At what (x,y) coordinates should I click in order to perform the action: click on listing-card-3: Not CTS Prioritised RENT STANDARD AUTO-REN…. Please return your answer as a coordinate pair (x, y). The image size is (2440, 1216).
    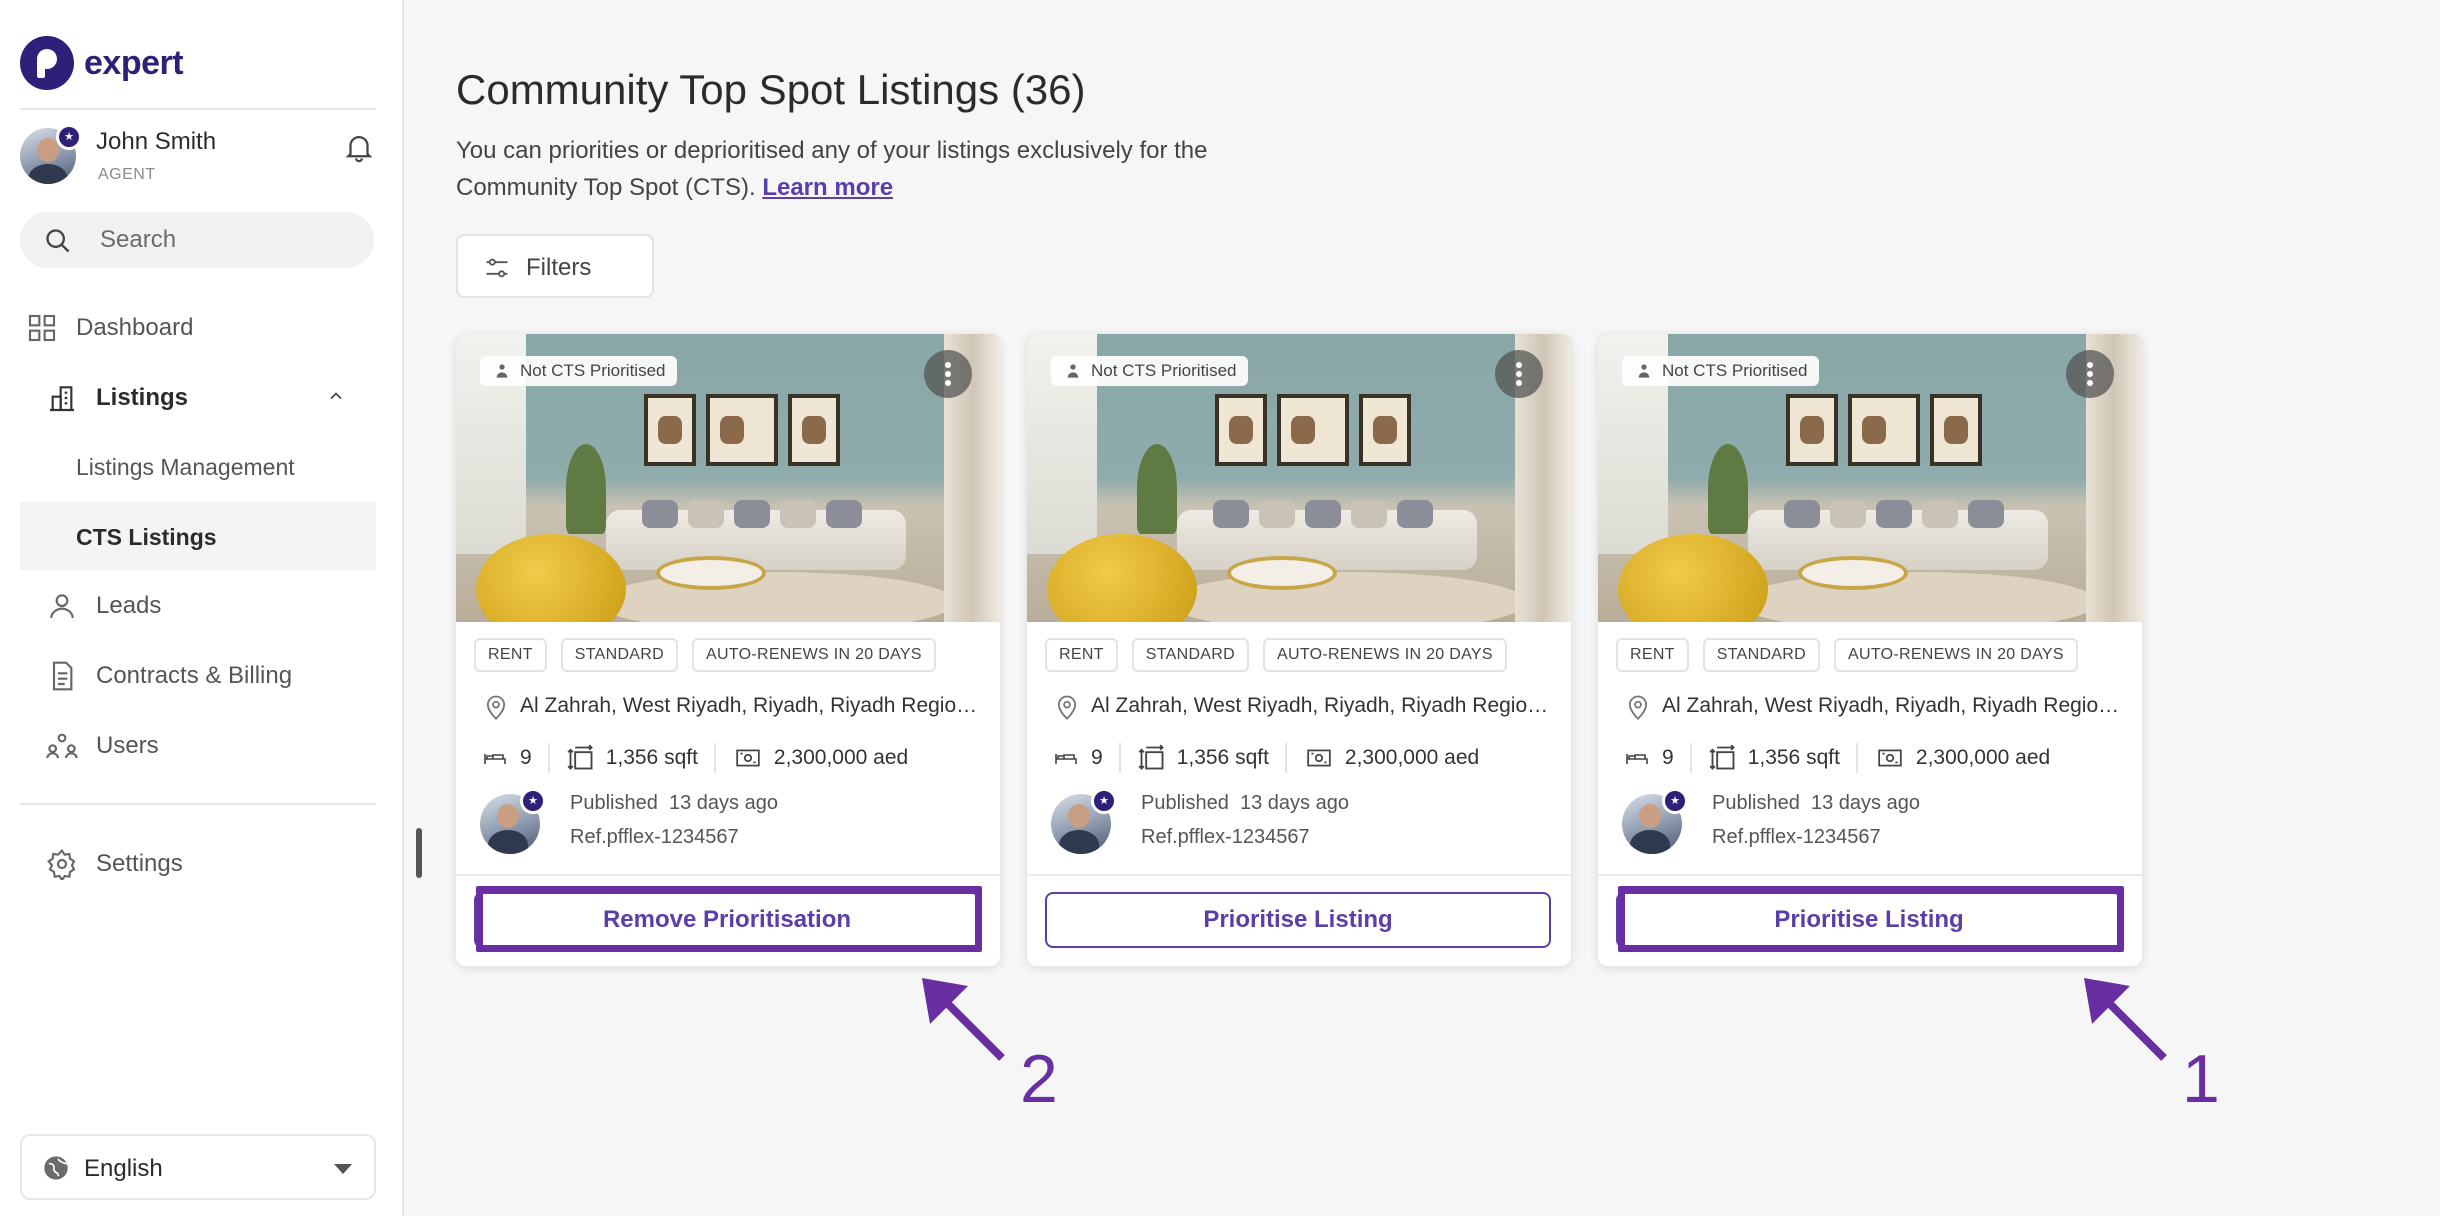
    Looking at the image, I should click on (1870, 650).